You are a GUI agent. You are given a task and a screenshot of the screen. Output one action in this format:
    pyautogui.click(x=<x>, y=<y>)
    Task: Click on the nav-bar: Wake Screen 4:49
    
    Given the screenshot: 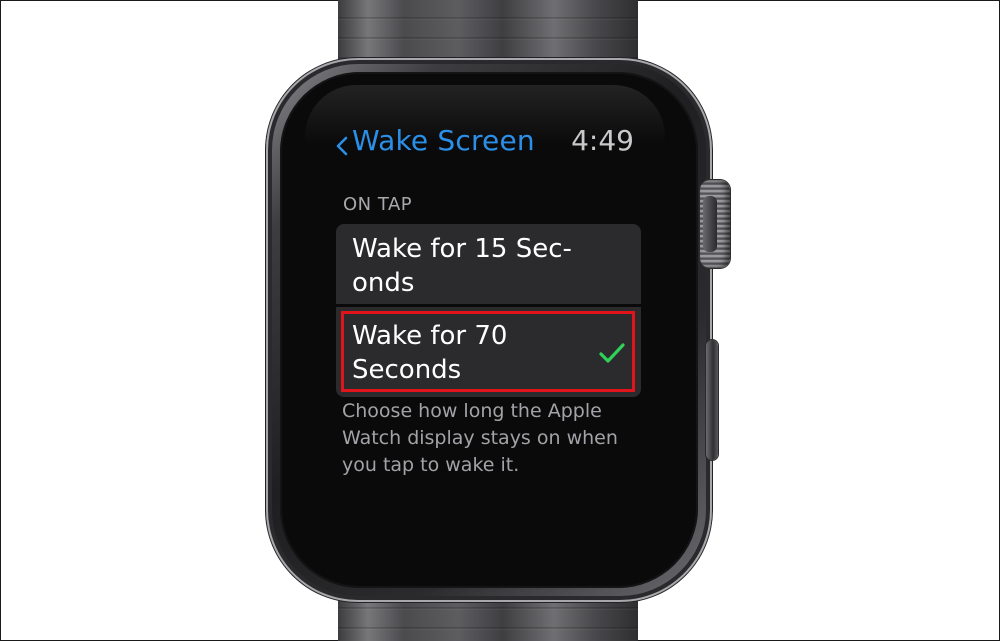 What is the action you would take?
    pyautogui.click(x=490, y=148)
    